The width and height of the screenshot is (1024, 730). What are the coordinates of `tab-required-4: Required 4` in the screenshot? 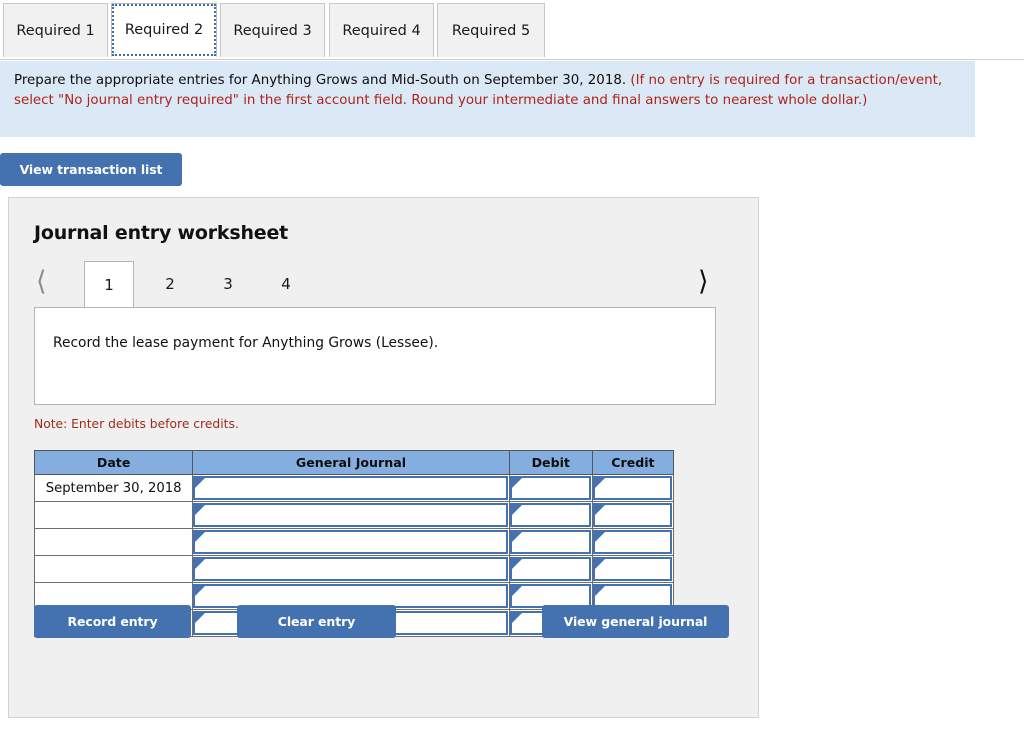 It's located at (381, 30).